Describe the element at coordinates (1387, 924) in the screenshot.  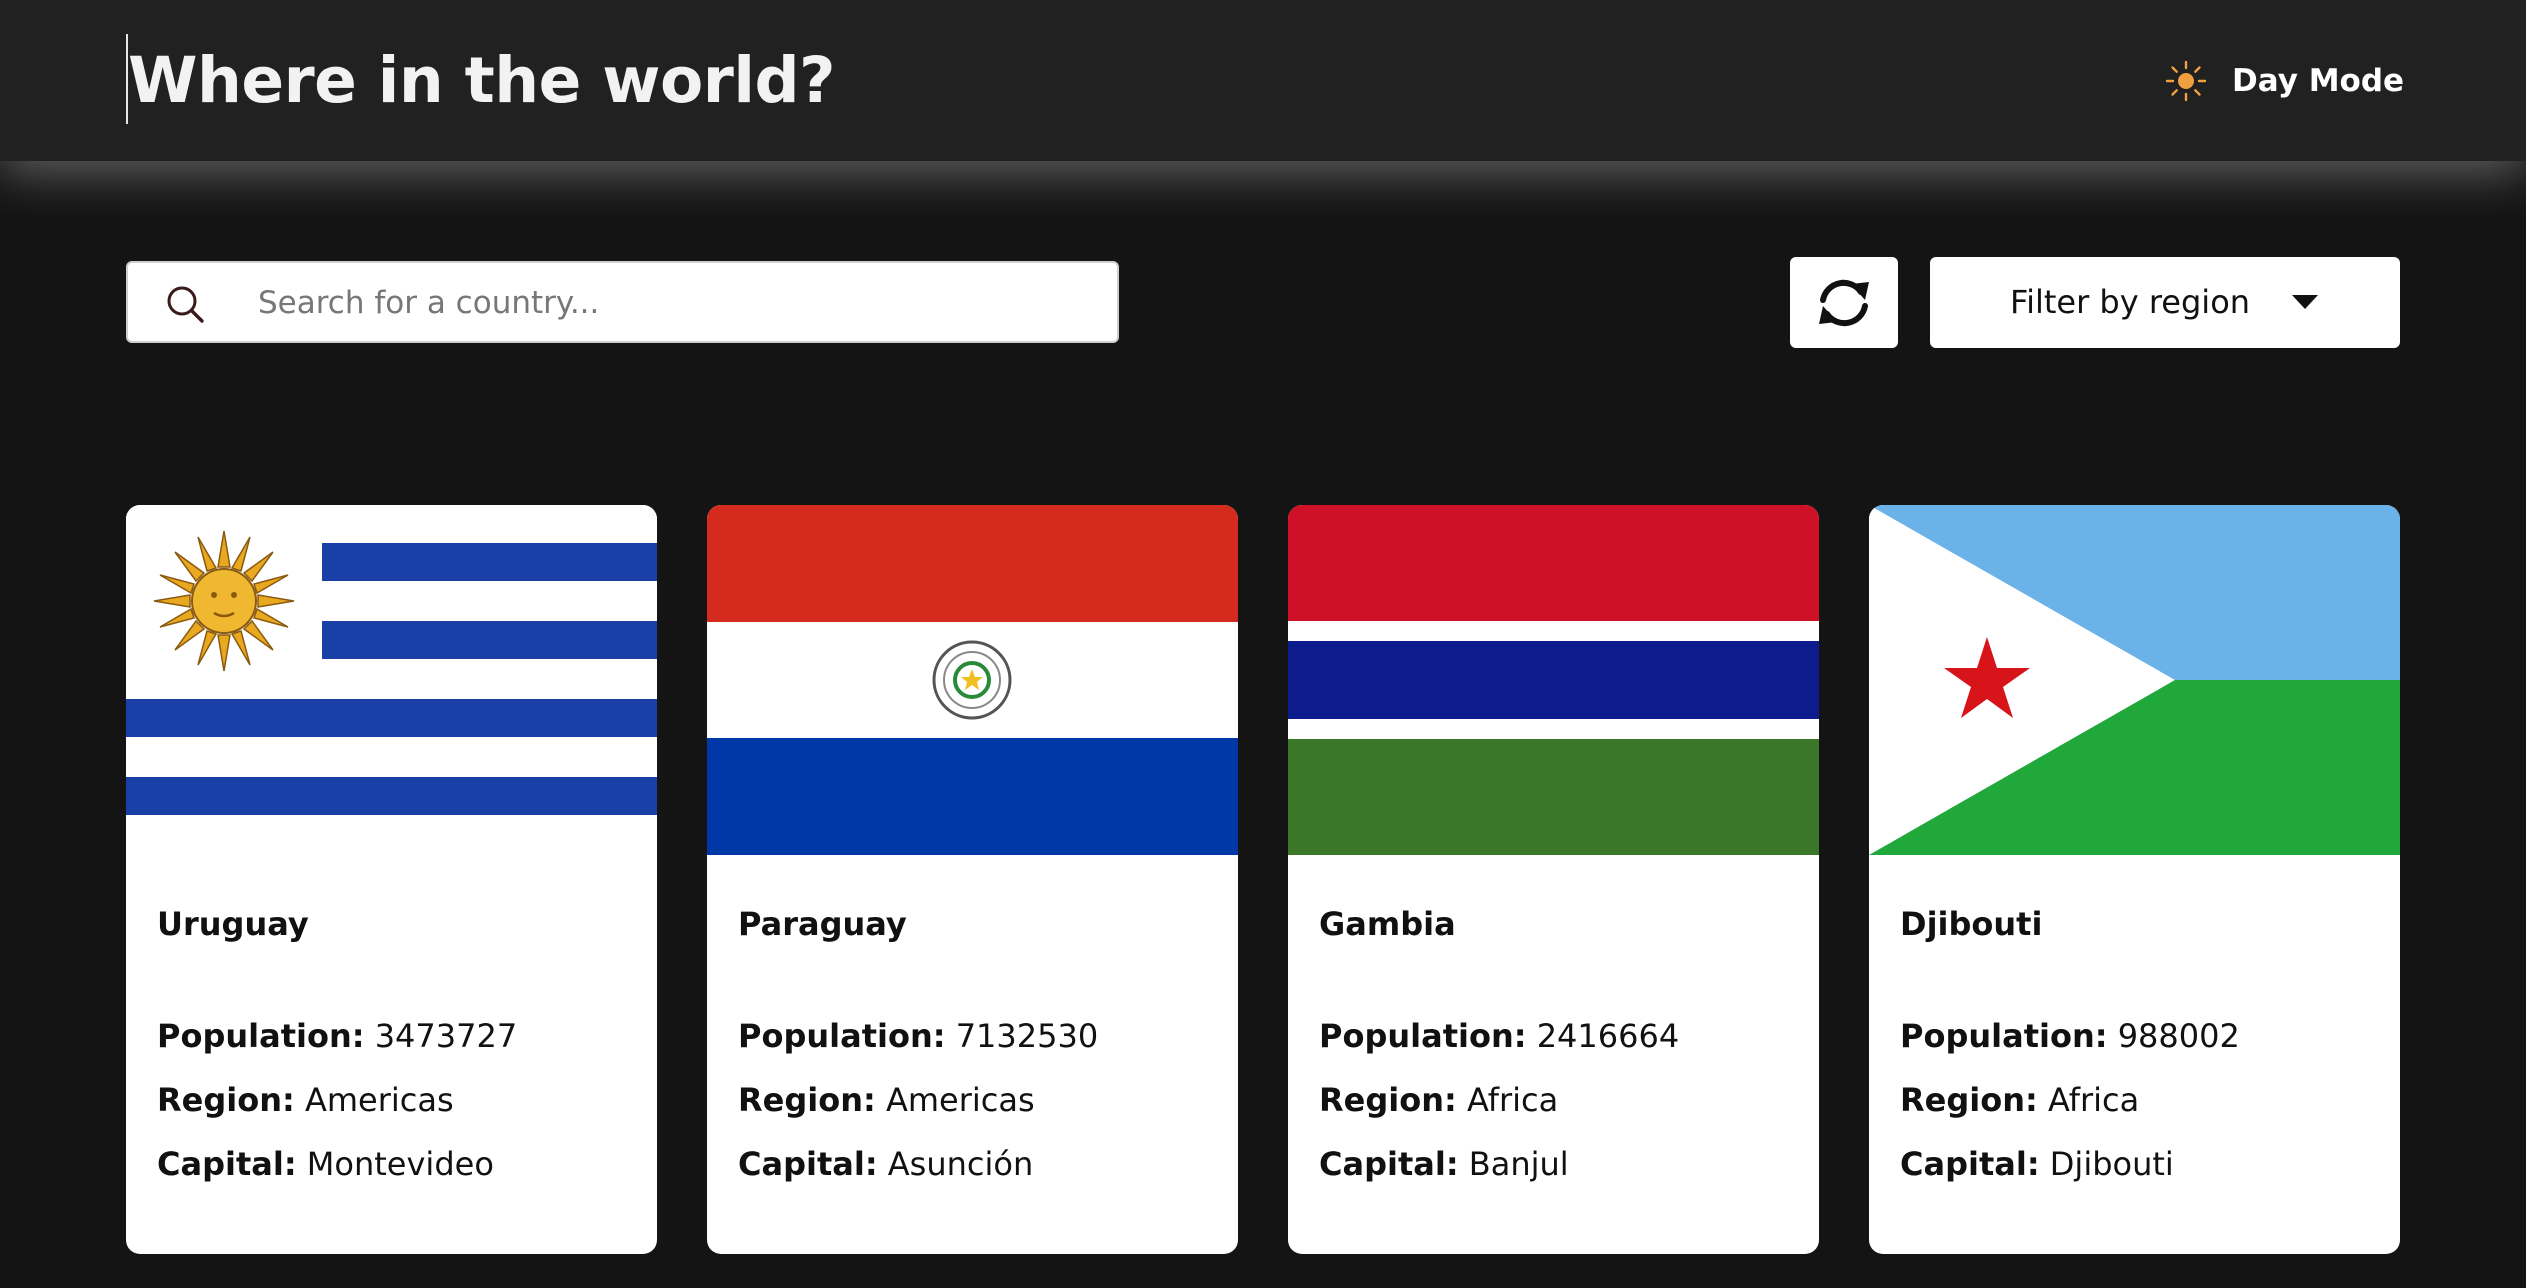
I see `country-name: Gambia` at that location.